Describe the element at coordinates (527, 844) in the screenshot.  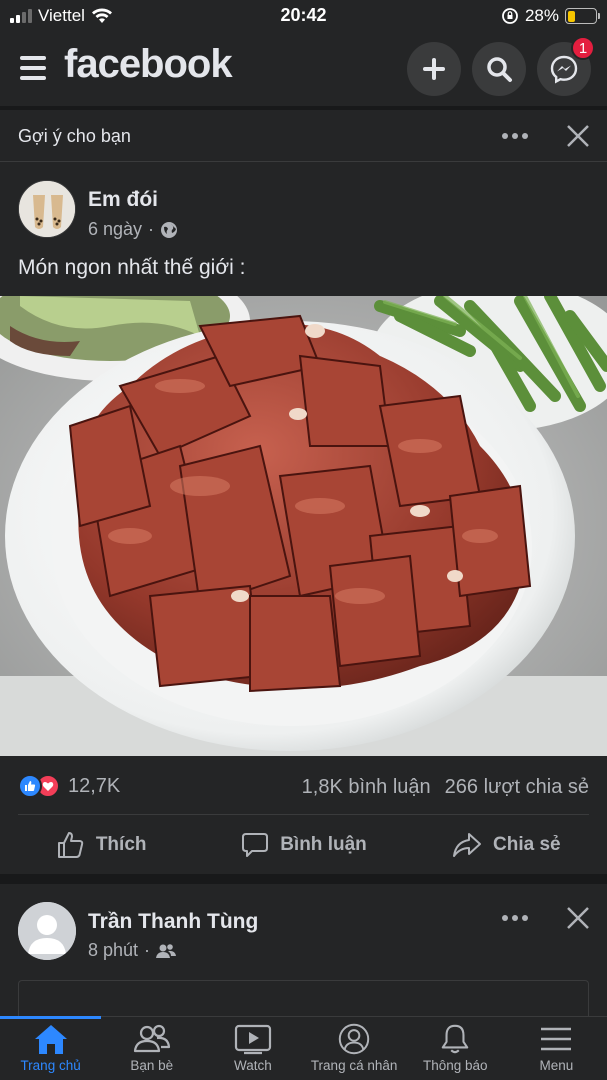
I see `share-label: Chia sẻ` at that location.